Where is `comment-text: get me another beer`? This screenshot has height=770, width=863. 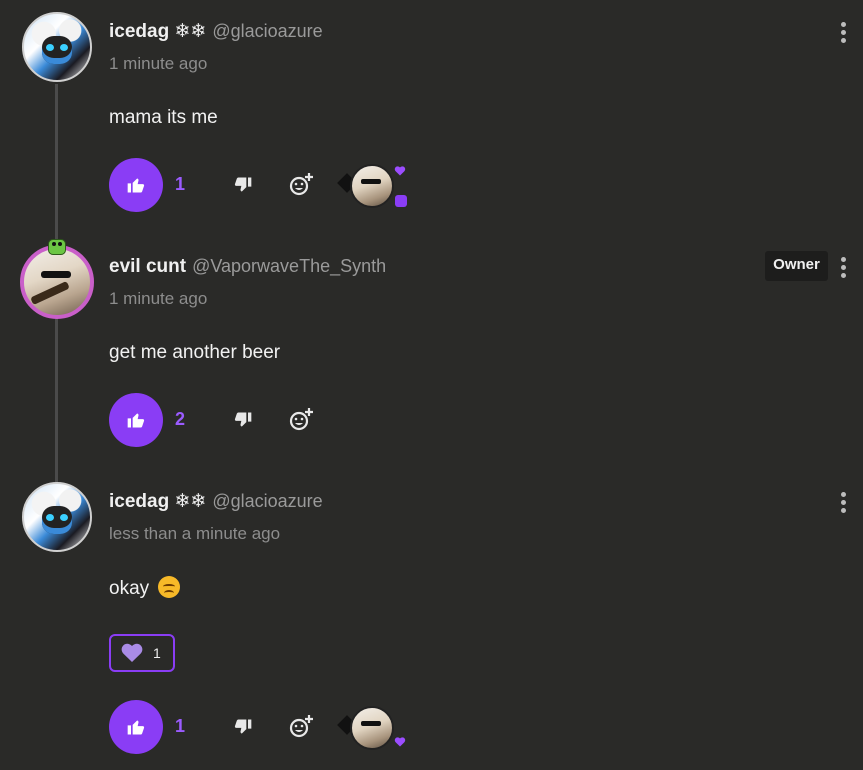 comment-text: get me another beer is located at coordinates (195, 352).